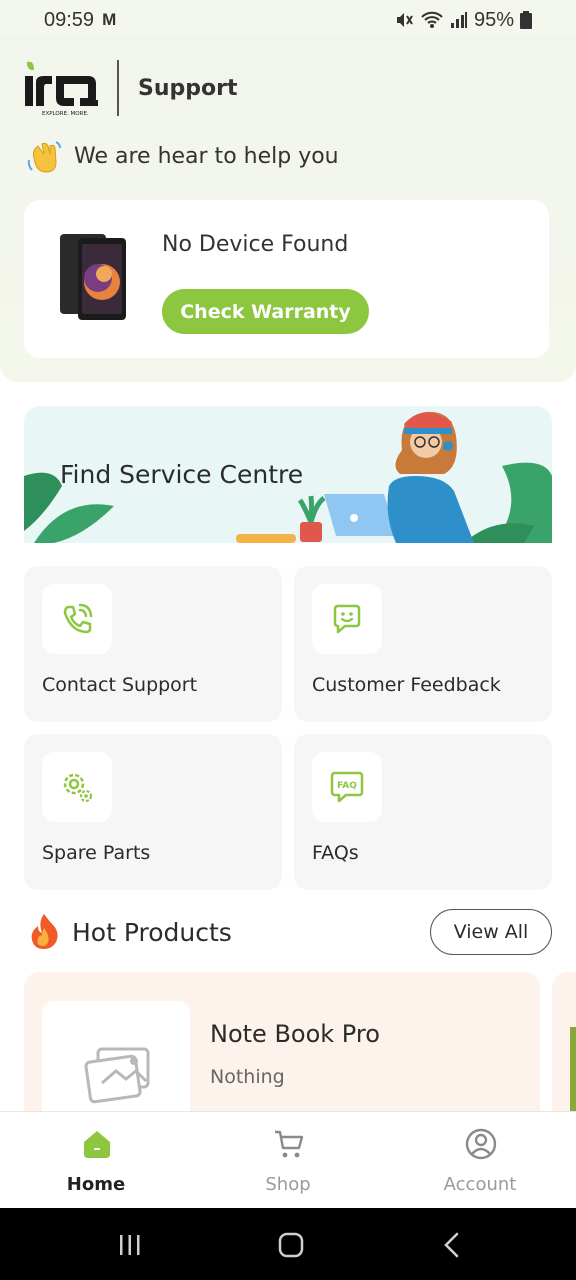 The width and height of the screenshot is (576, 1280). Describe the element at coordinates (404, 20) in the screenshot. I see `mute-icon` at that location.